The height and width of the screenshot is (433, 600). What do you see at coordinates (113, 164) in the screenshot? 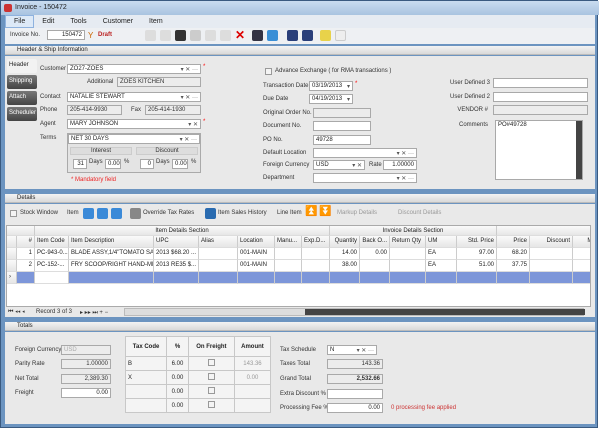
I see `interest-pct-field: 0.00` at bounding box center [113, 164].